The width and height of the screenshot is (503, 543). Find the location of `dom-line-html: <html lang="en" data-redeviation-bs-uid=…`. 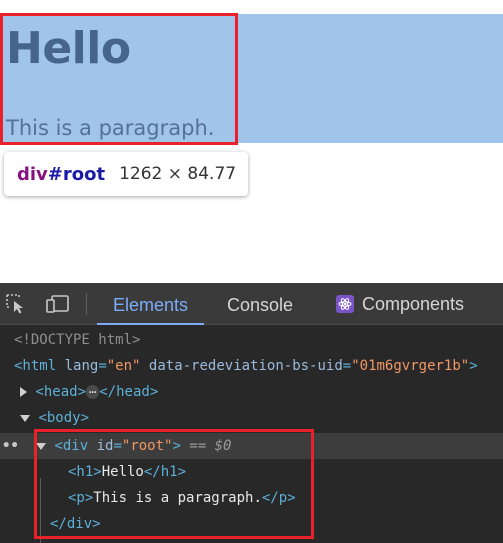

dom-line-html: <html lang="en" data-redeviation-bs-uid=… is located at coordinates (251, 366).